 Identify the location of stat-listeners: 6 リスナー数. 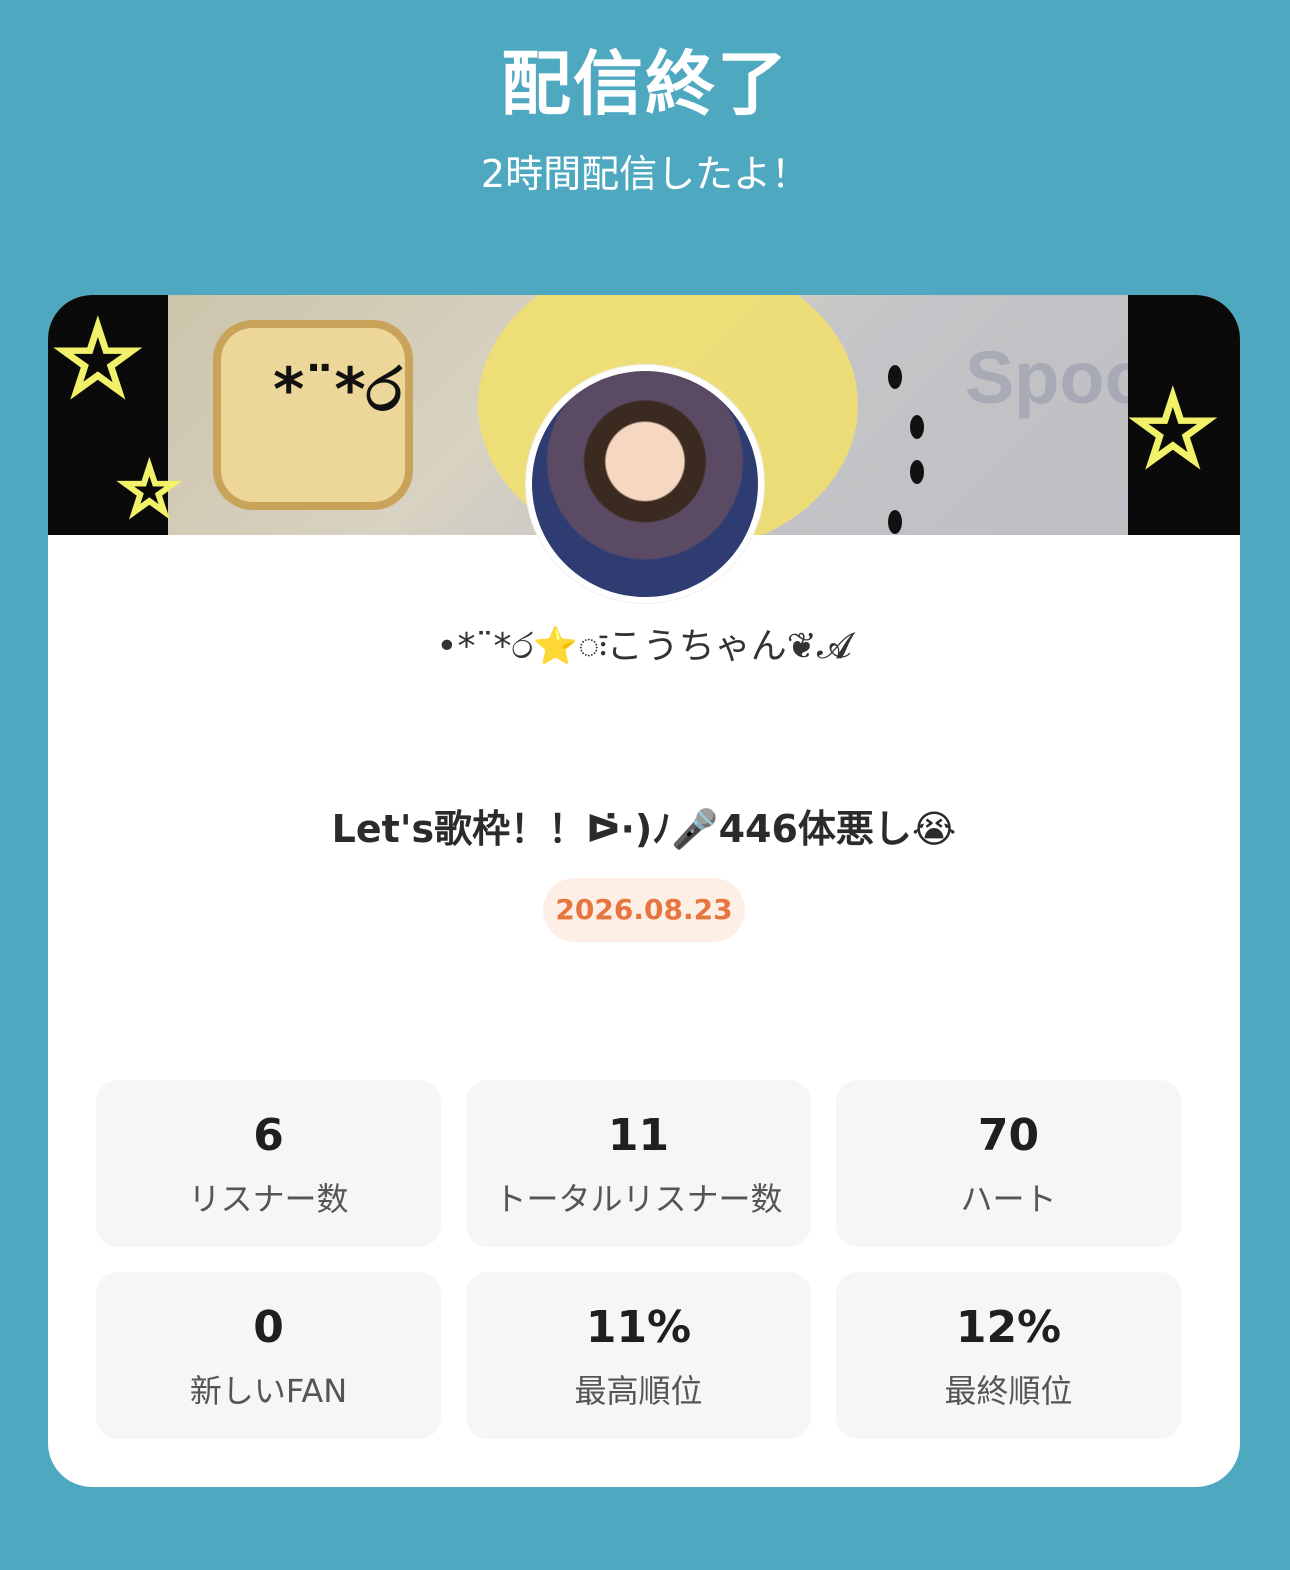
(268, 1163).